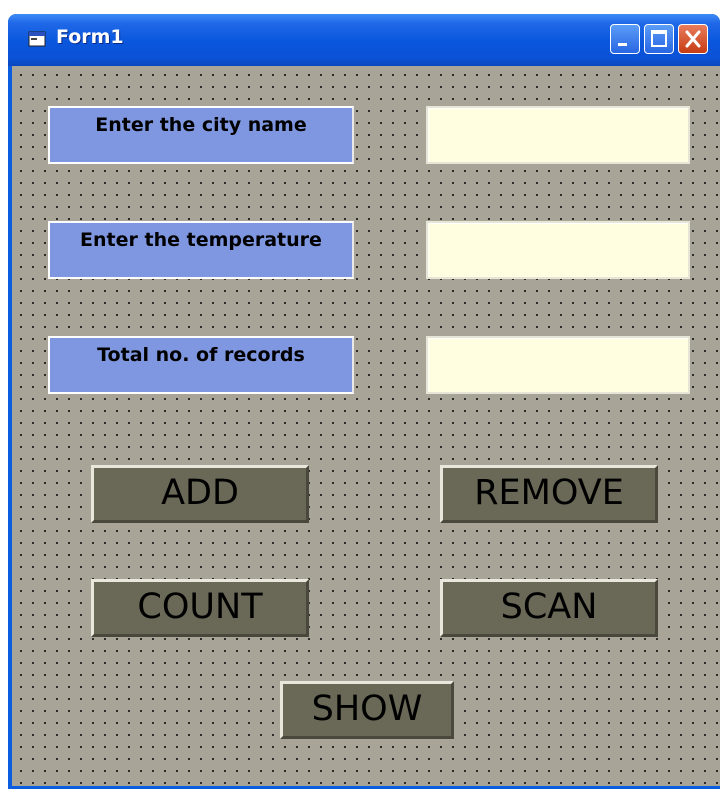 The height and width of the screenshot is (789, 720). I want to click on show-button: SHOW, so click(367, 710).